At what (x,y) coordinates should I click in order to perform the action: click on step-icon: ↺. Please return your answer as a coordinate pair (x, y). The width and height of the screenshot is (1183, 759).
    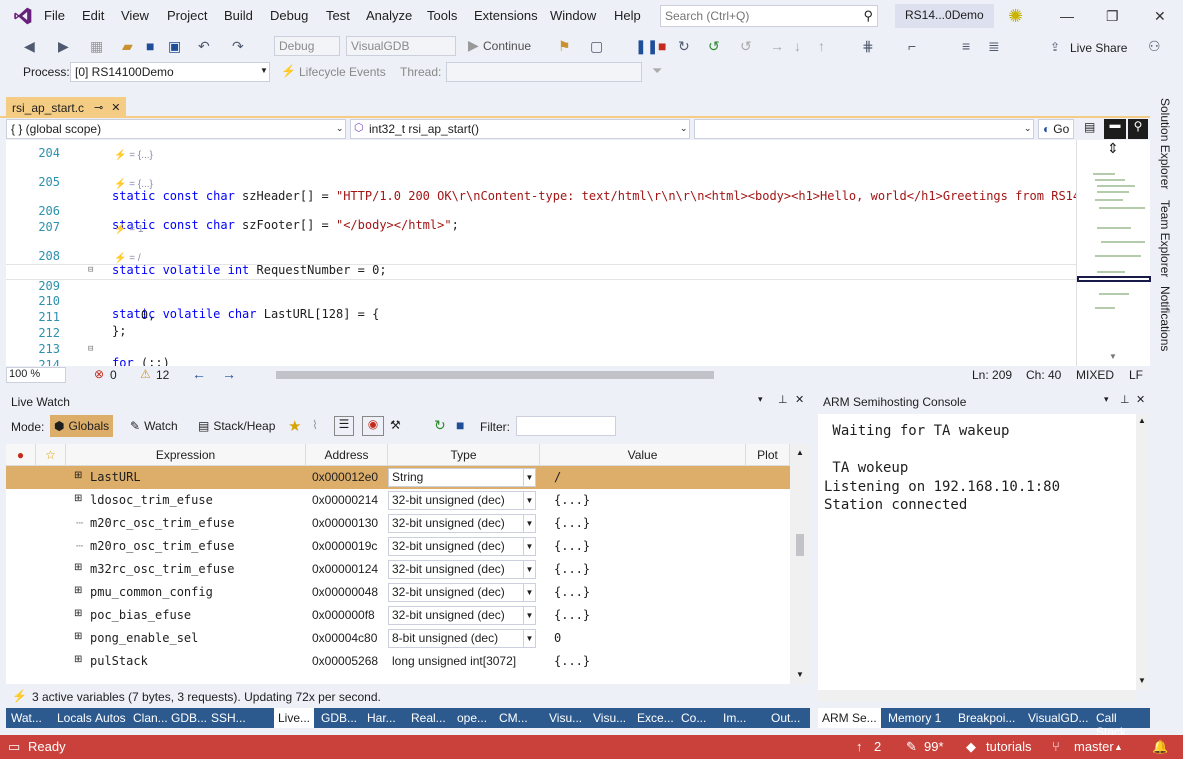
    Looking at the image, I should click on (746, 46).